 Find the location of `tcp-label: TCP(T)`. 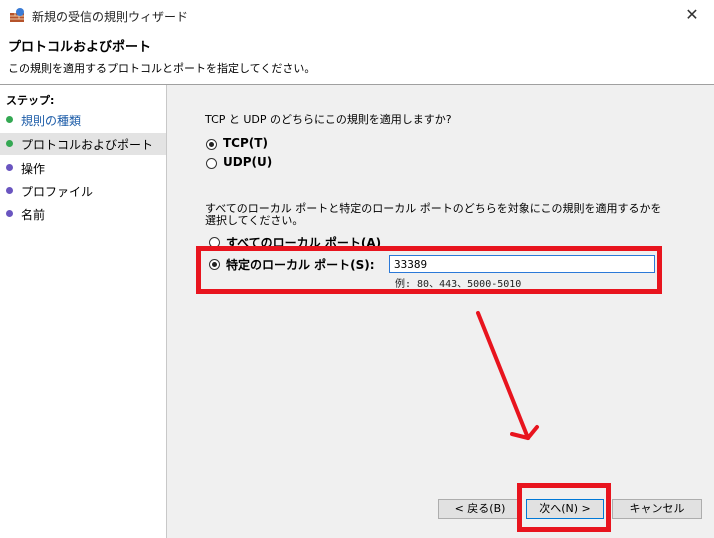

tcp-label: TCP(T) is located at coordinates (245, 143).